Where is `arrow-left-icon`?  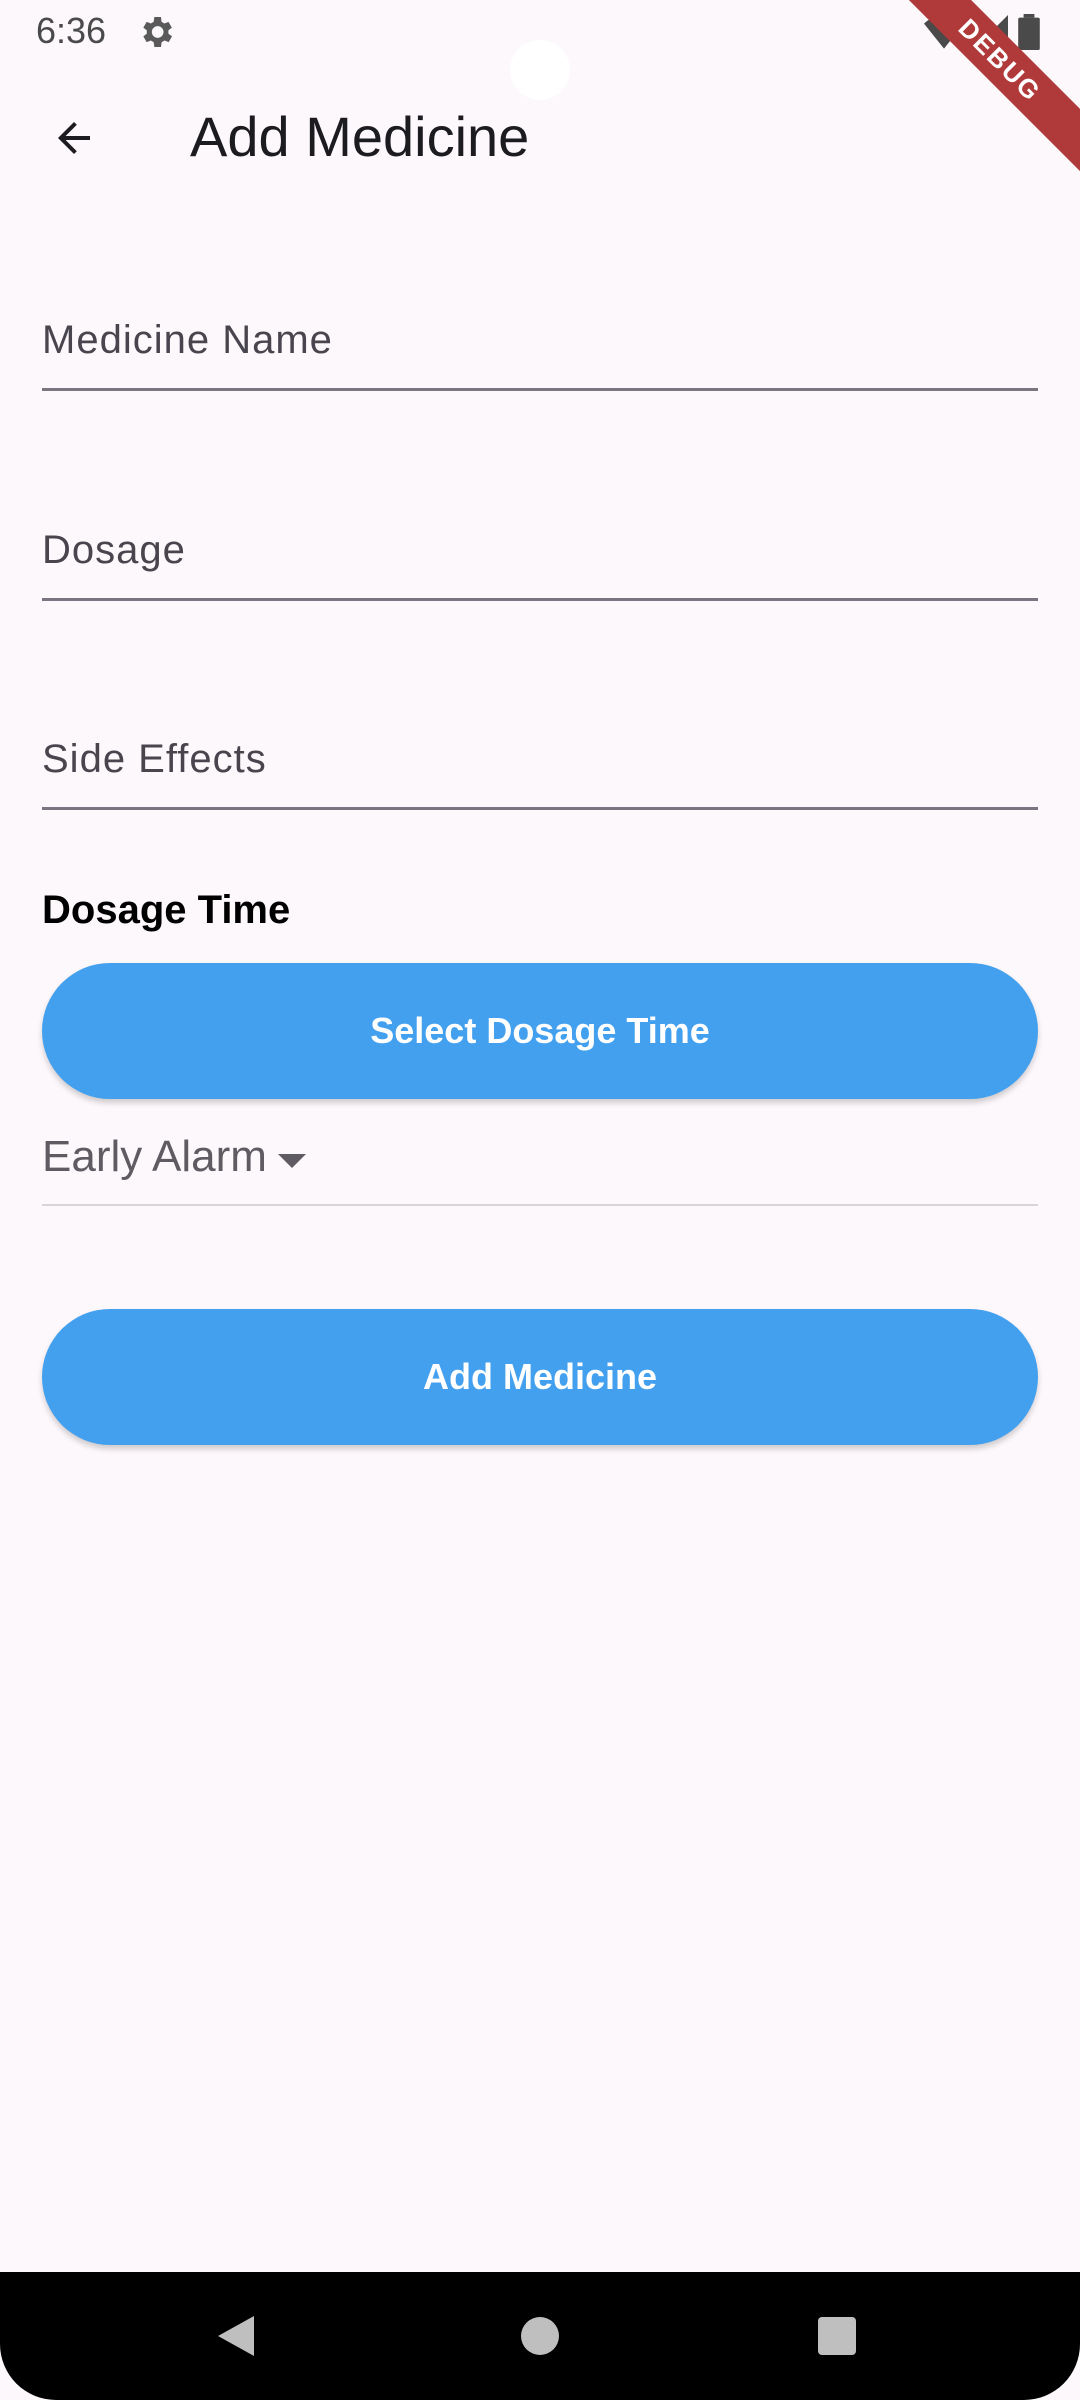 arrow-left-icon is located at coordinates (74, 138).